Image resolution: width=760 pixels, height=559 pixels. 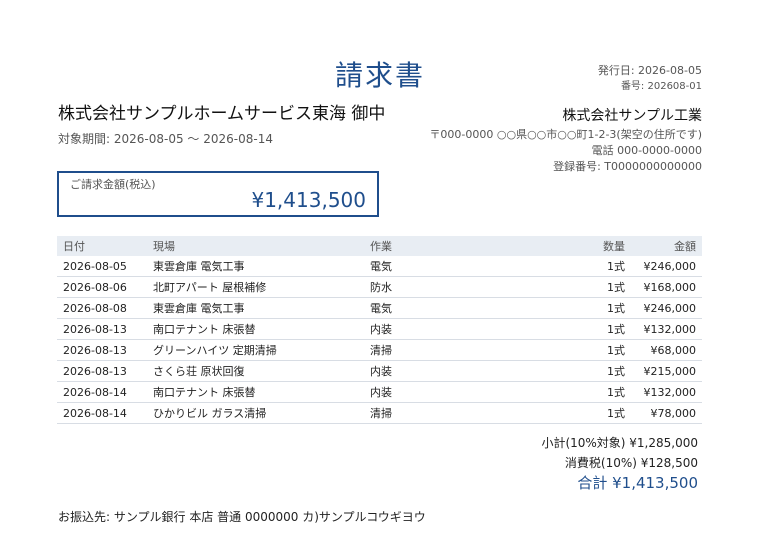 I want to click on row-date: 2026-08-05, so click(x=102, y=266).